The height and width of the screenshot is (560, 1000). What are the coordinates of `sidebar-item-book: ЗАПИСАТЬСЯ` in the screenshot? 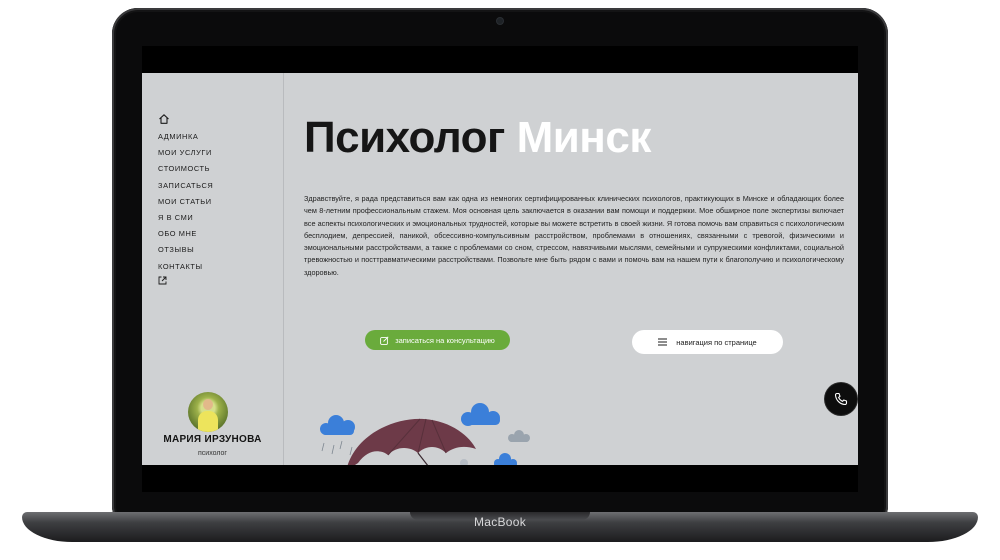 It's located at (185, 186).